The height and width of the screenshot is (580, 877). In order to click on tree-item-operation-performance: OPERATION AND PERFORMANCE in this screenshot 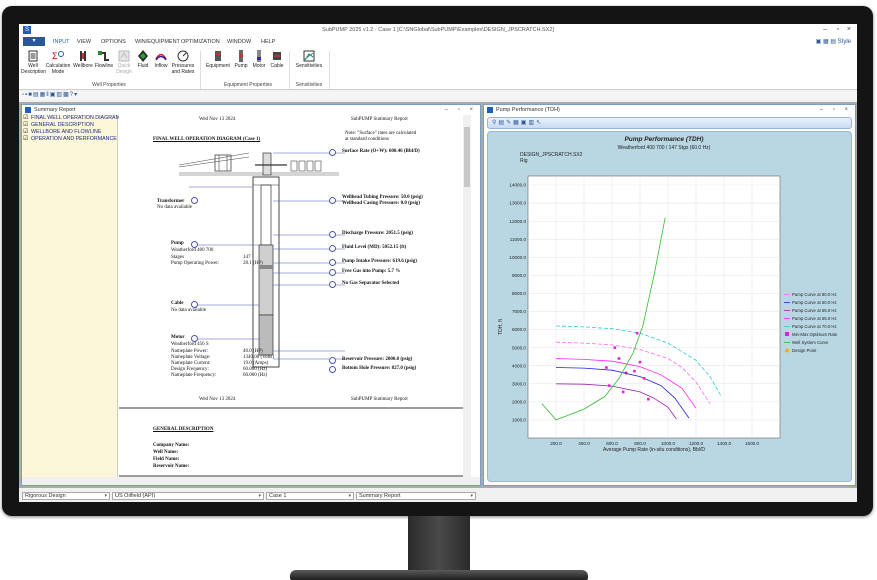, I will do `click(69, 139)`.